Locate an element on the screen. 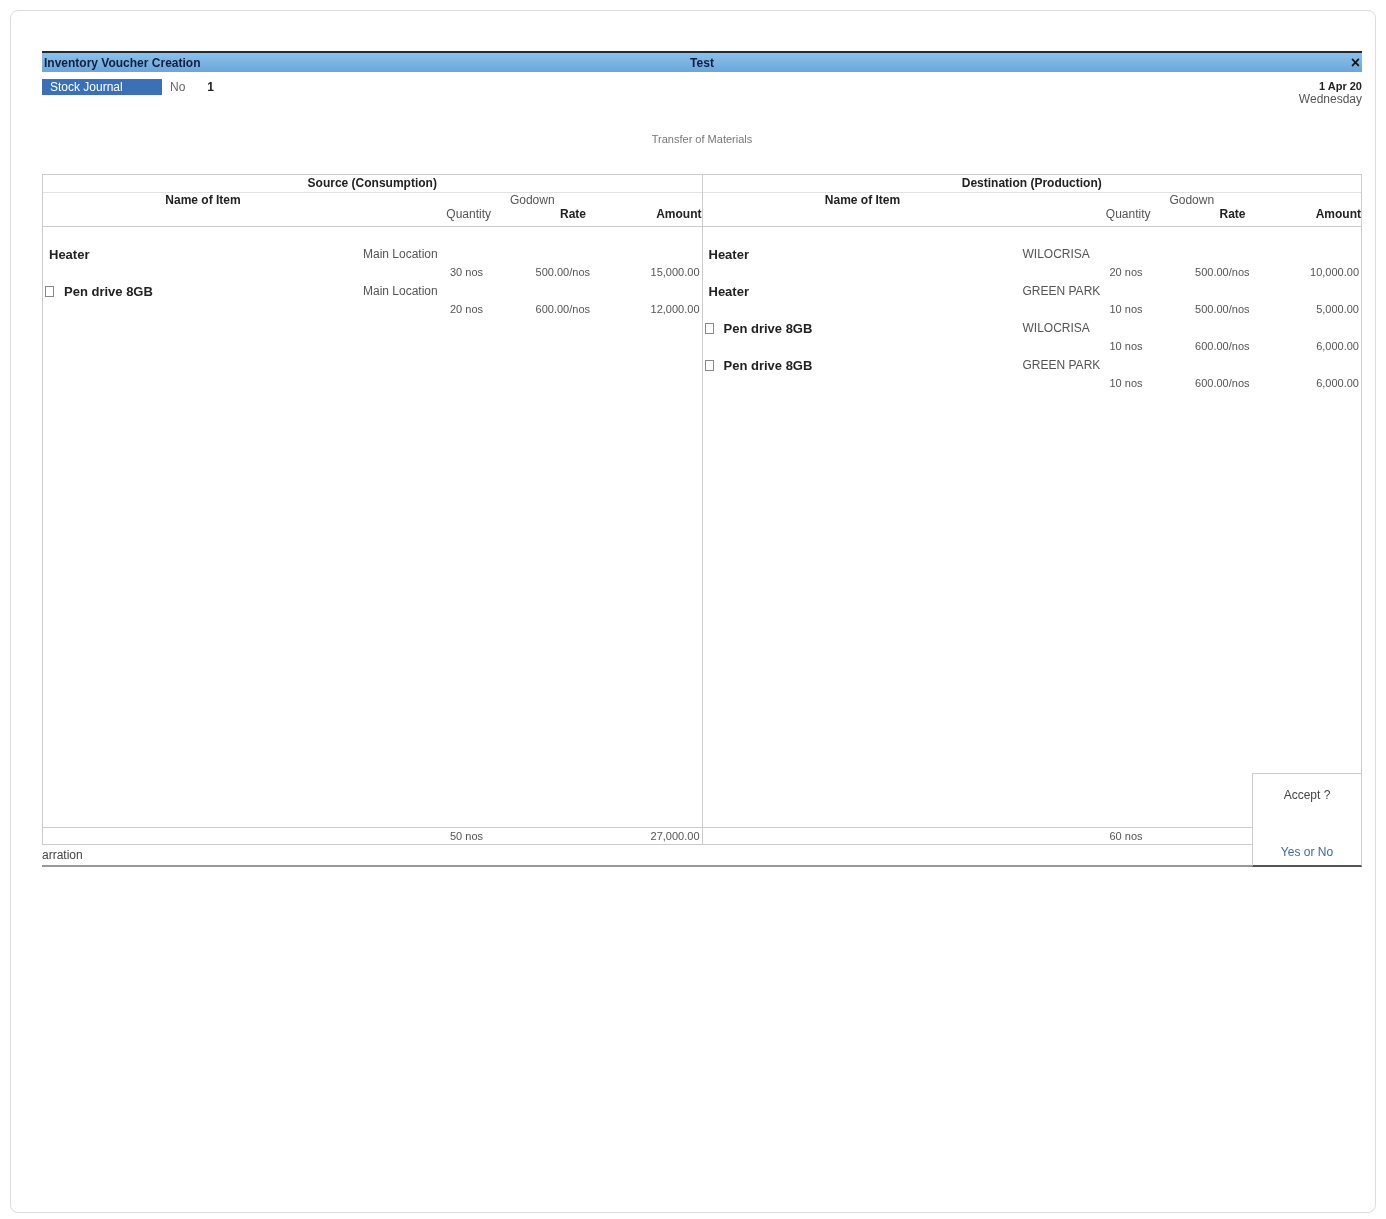 The height and width of the screenshot is (1219, 1386). voucher-type: Stock Journal is located at coordinates (102, 87).